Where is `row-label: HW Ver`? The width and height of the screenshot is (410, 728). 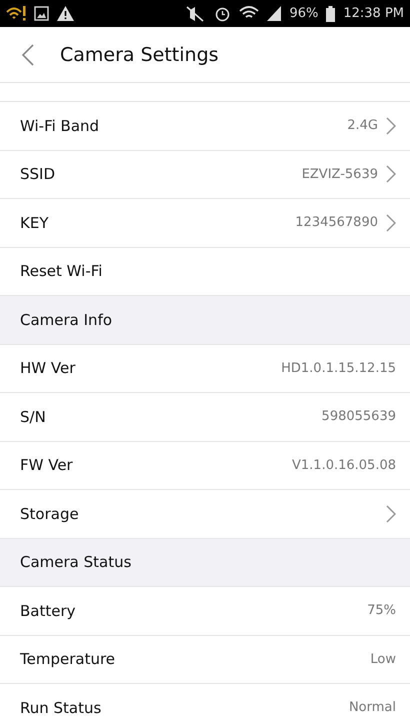
row-label: HW Ver is located at coordinates (48, 368).